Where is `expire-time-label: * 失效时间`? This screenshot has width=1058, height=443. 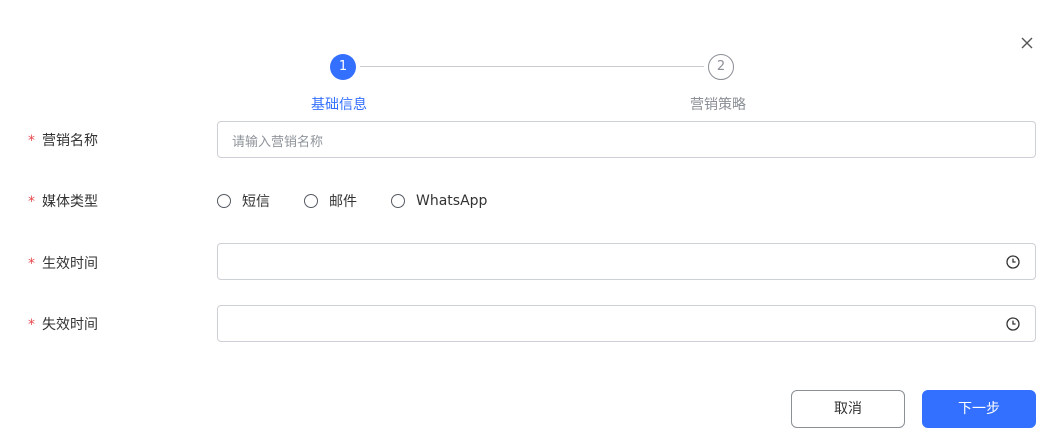
expire-time-label: * 失效时间 is located at coordinates (63, 324).